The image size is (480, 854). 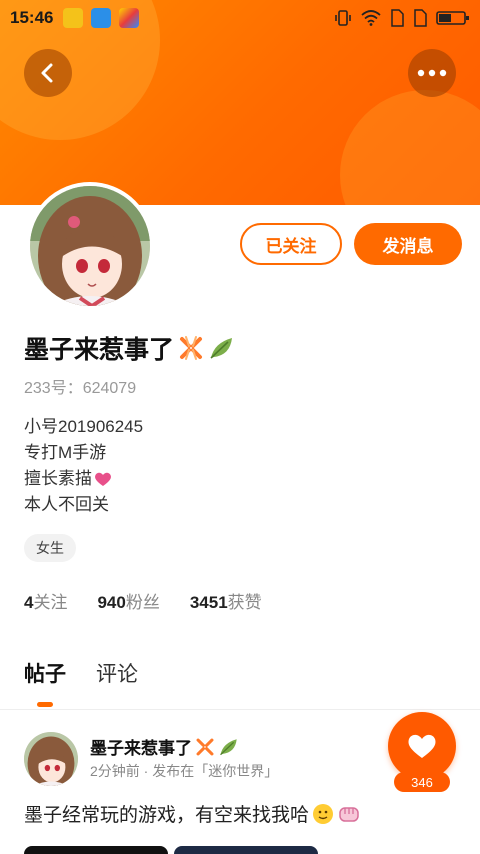 What do you see at coordinates (65, 452) in the screenshot?
I see `bio-line: 专打M手游` at bounding box center [65, 452].